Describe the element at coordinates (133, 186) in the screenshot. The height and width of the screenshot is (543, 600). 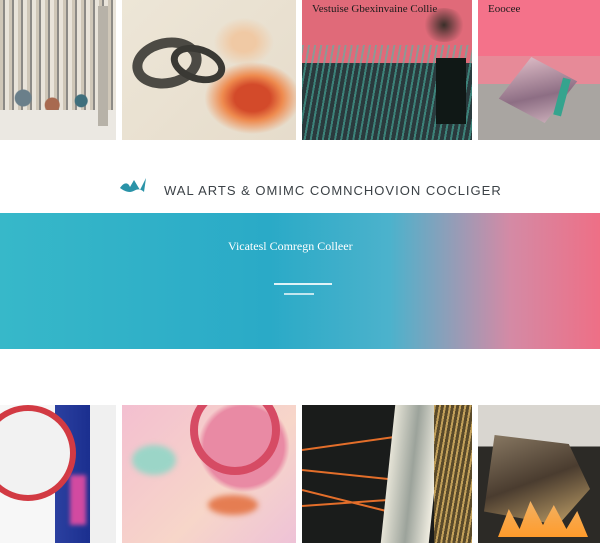
I see `wave-logo-icon` at that location.